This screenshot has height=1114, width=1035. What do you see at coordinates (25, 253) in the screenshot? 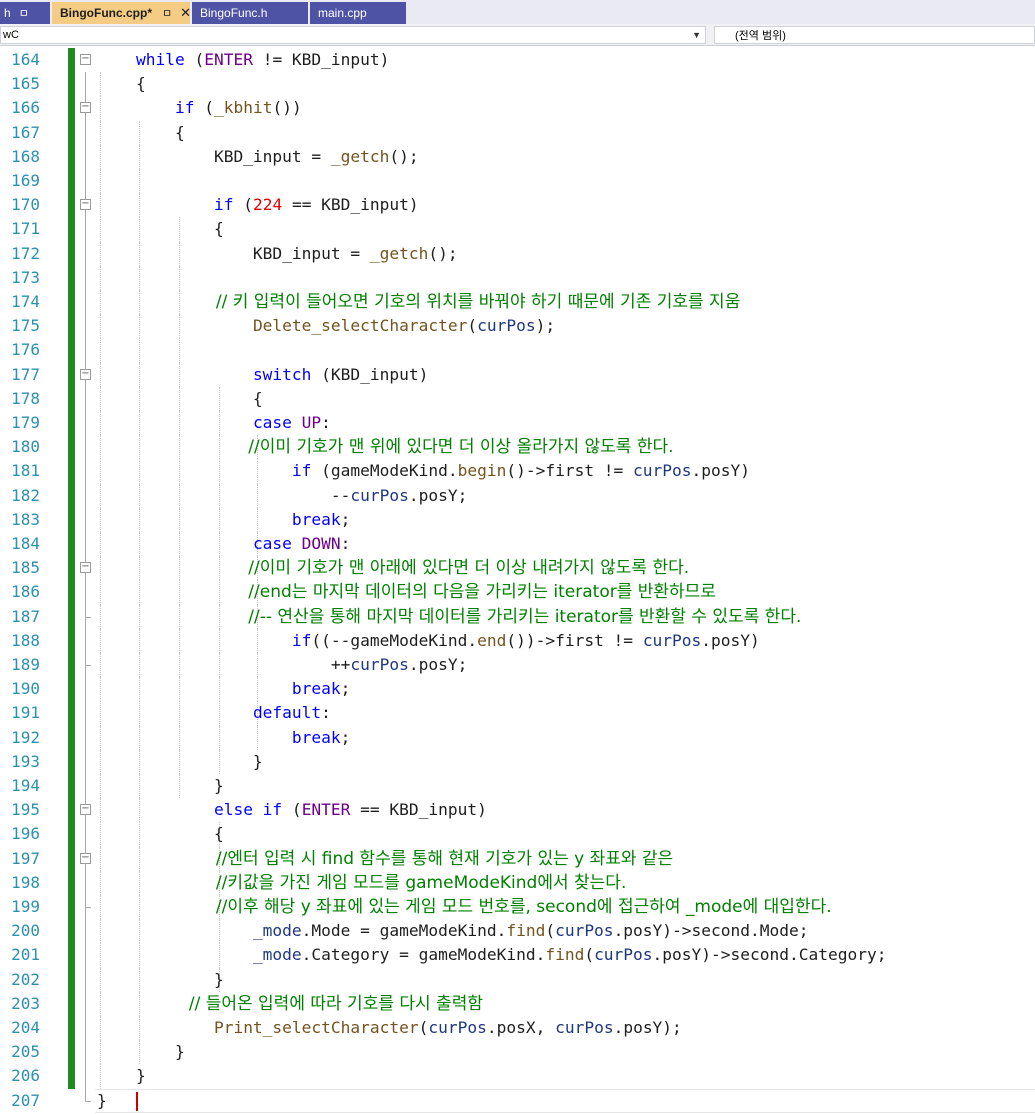
I see `line-number: 172` at bounding box center [25, 253].